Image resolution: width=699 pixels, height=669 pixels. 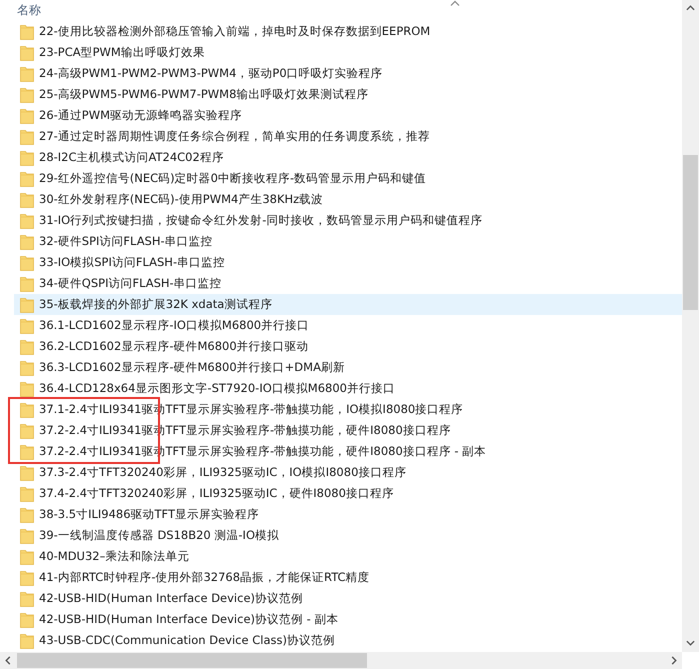 What do you see at coordinates (690, 326) in the screenshot?
I see `vertical-scrollbar` at bounding box center [690, 326].